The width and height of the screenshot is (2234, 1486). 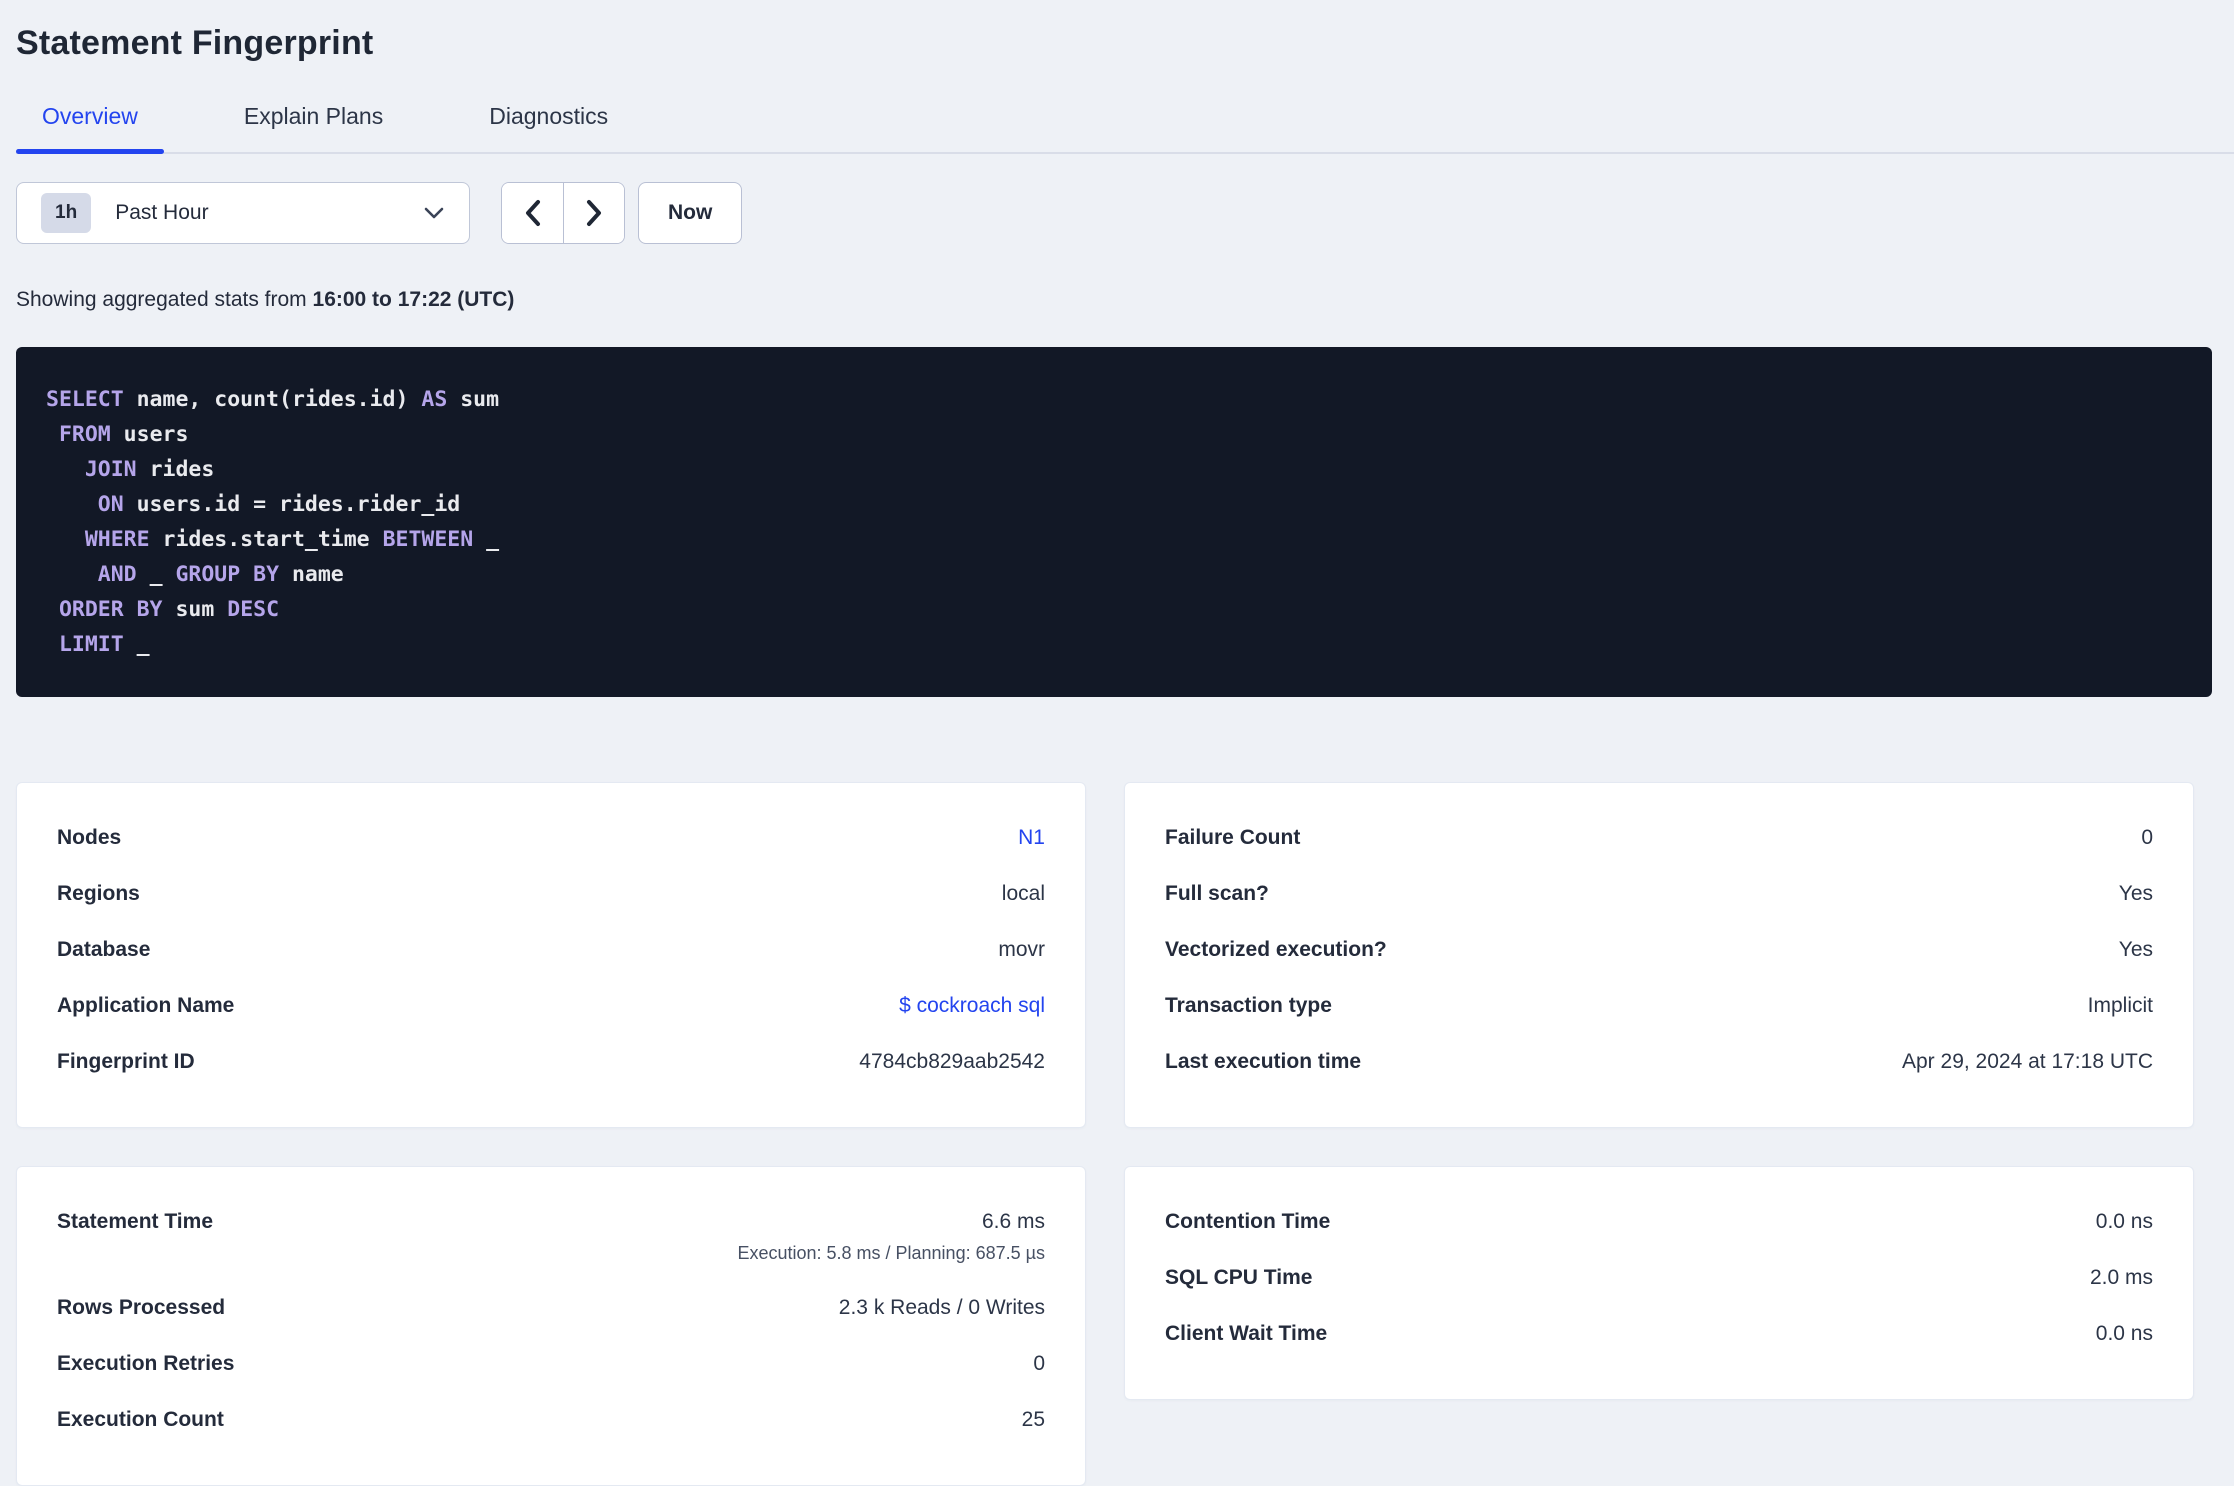 I want to click on stat-value: Apr 29, 2024 at 17:18 UTC, so click(x=2027, y=1061).